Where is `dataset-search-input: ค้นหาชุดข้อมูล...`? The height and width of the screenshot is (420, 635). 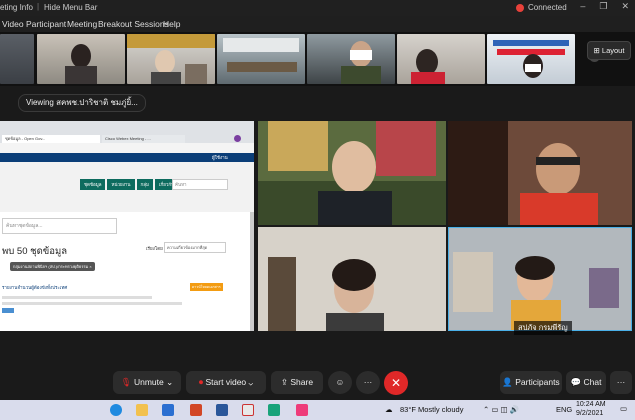
dataset-search-input: ค้นหาชุดข้อมูล... is located at coordinates (59, 226).